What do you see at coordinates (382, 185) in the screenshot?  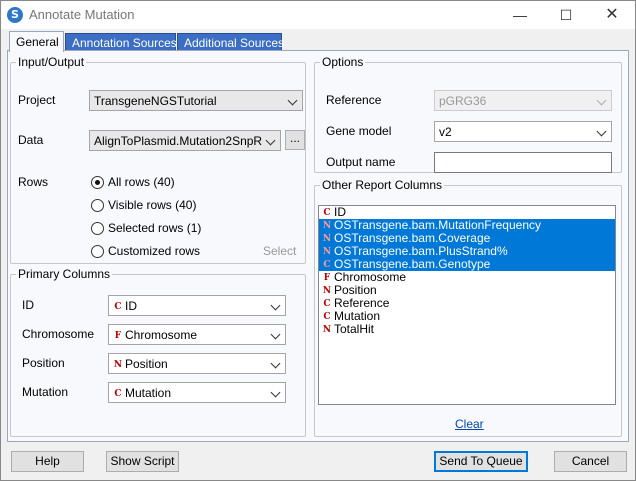 I see `other-report-columns-legend: Other Report Columns` at bounding box center [382, 185].